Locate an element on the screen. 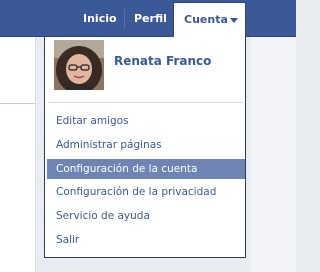 The height and width of the screenshot is (272, 320). top-navigation-bar: Inicio Perfil Cuenta is located at coordinates (148, 19).